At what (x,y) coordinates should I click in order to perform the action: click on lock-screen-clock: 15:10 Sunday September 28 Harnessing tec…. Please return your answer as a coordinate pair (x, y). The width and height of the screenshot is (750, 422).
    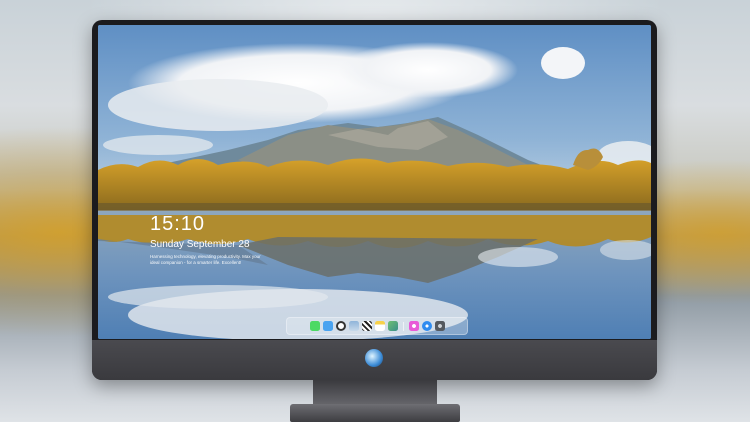
    Looking at the image, I should click on (210, 240).